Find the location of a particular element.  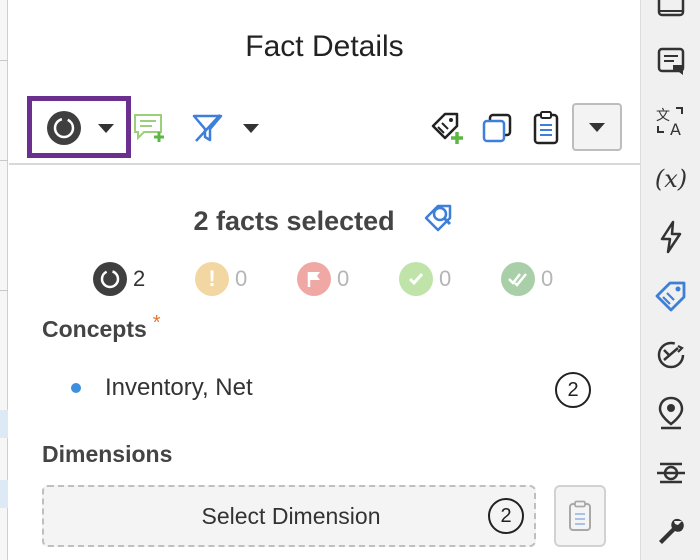

status-counts: 2 ! 0 0 0 0 is located at coordinates (324, 280).